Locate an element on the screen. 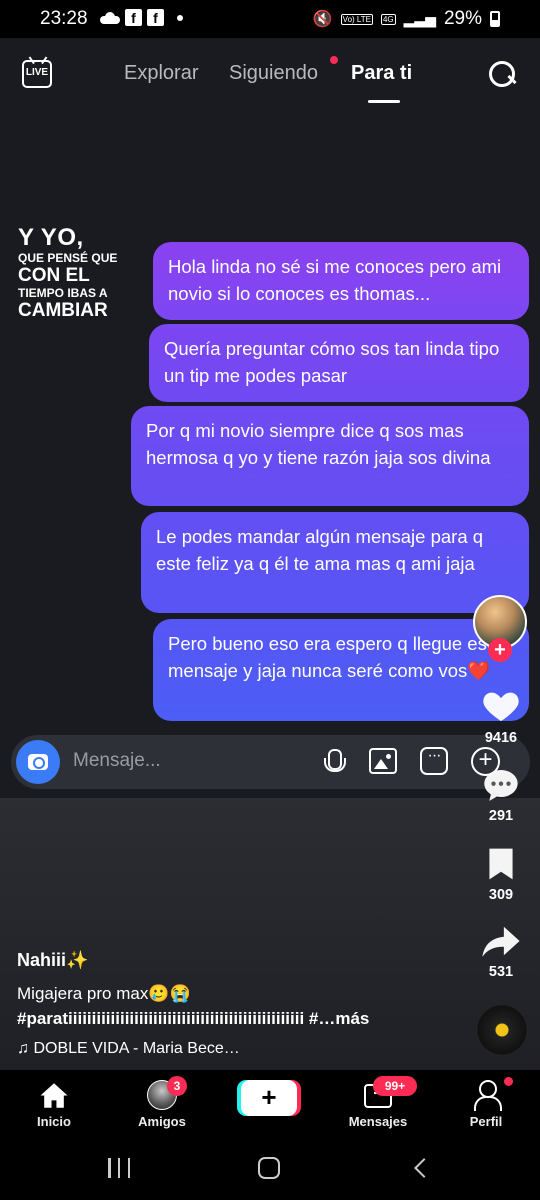 This screenshot has height=1200, width=540. nav-inicio: Inicio is located at coordinates (54, 1103).